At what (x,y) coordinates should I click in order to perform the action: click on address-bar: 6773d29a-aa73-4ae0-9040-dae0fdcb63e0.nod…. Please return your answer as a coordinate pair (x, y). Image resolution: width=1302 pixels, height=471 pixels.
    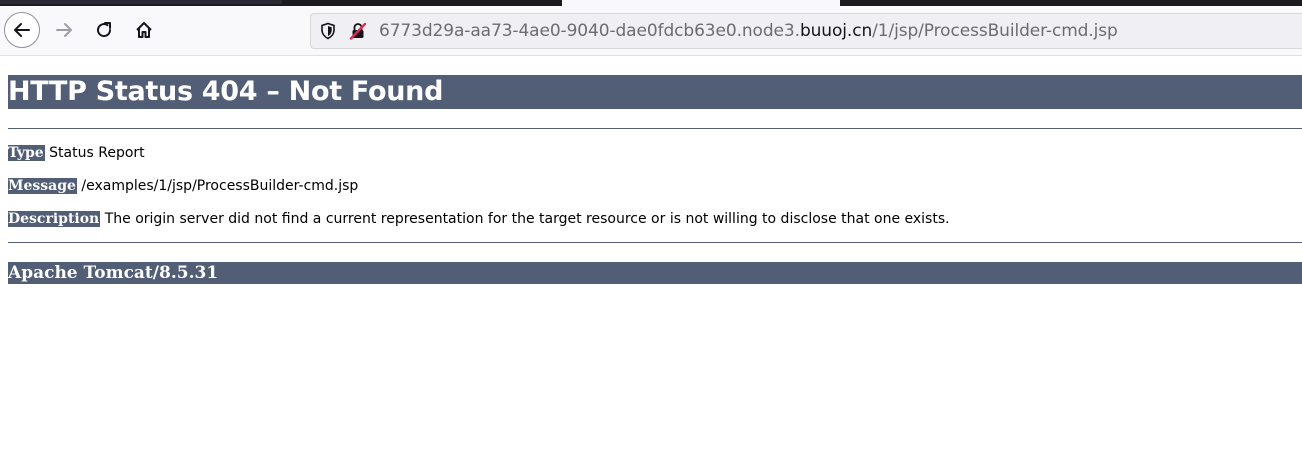
    Looking at the image, I should click on (806, 31).